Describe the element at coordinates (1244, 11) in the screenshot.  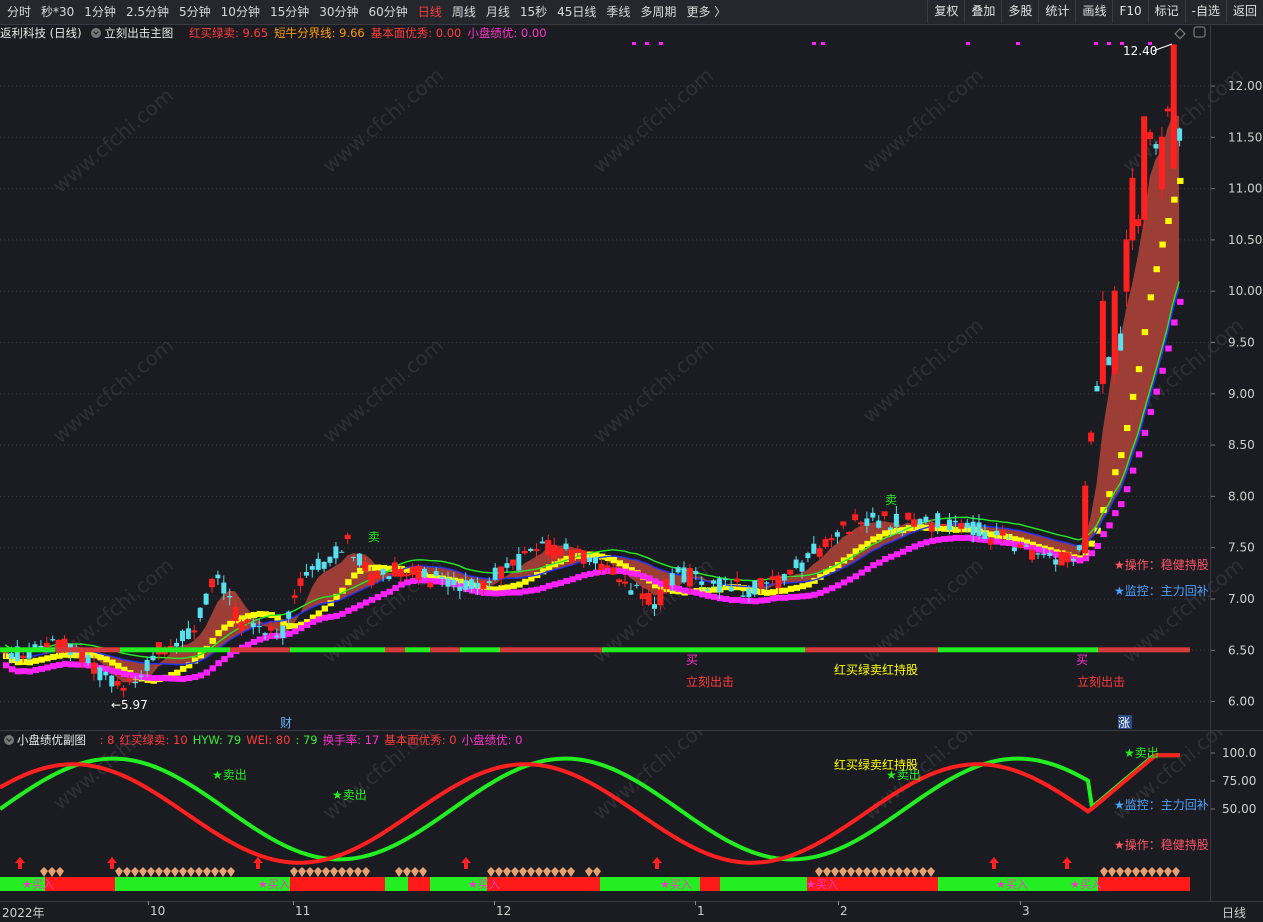
I see `toolbar-button: 返回` at that location.